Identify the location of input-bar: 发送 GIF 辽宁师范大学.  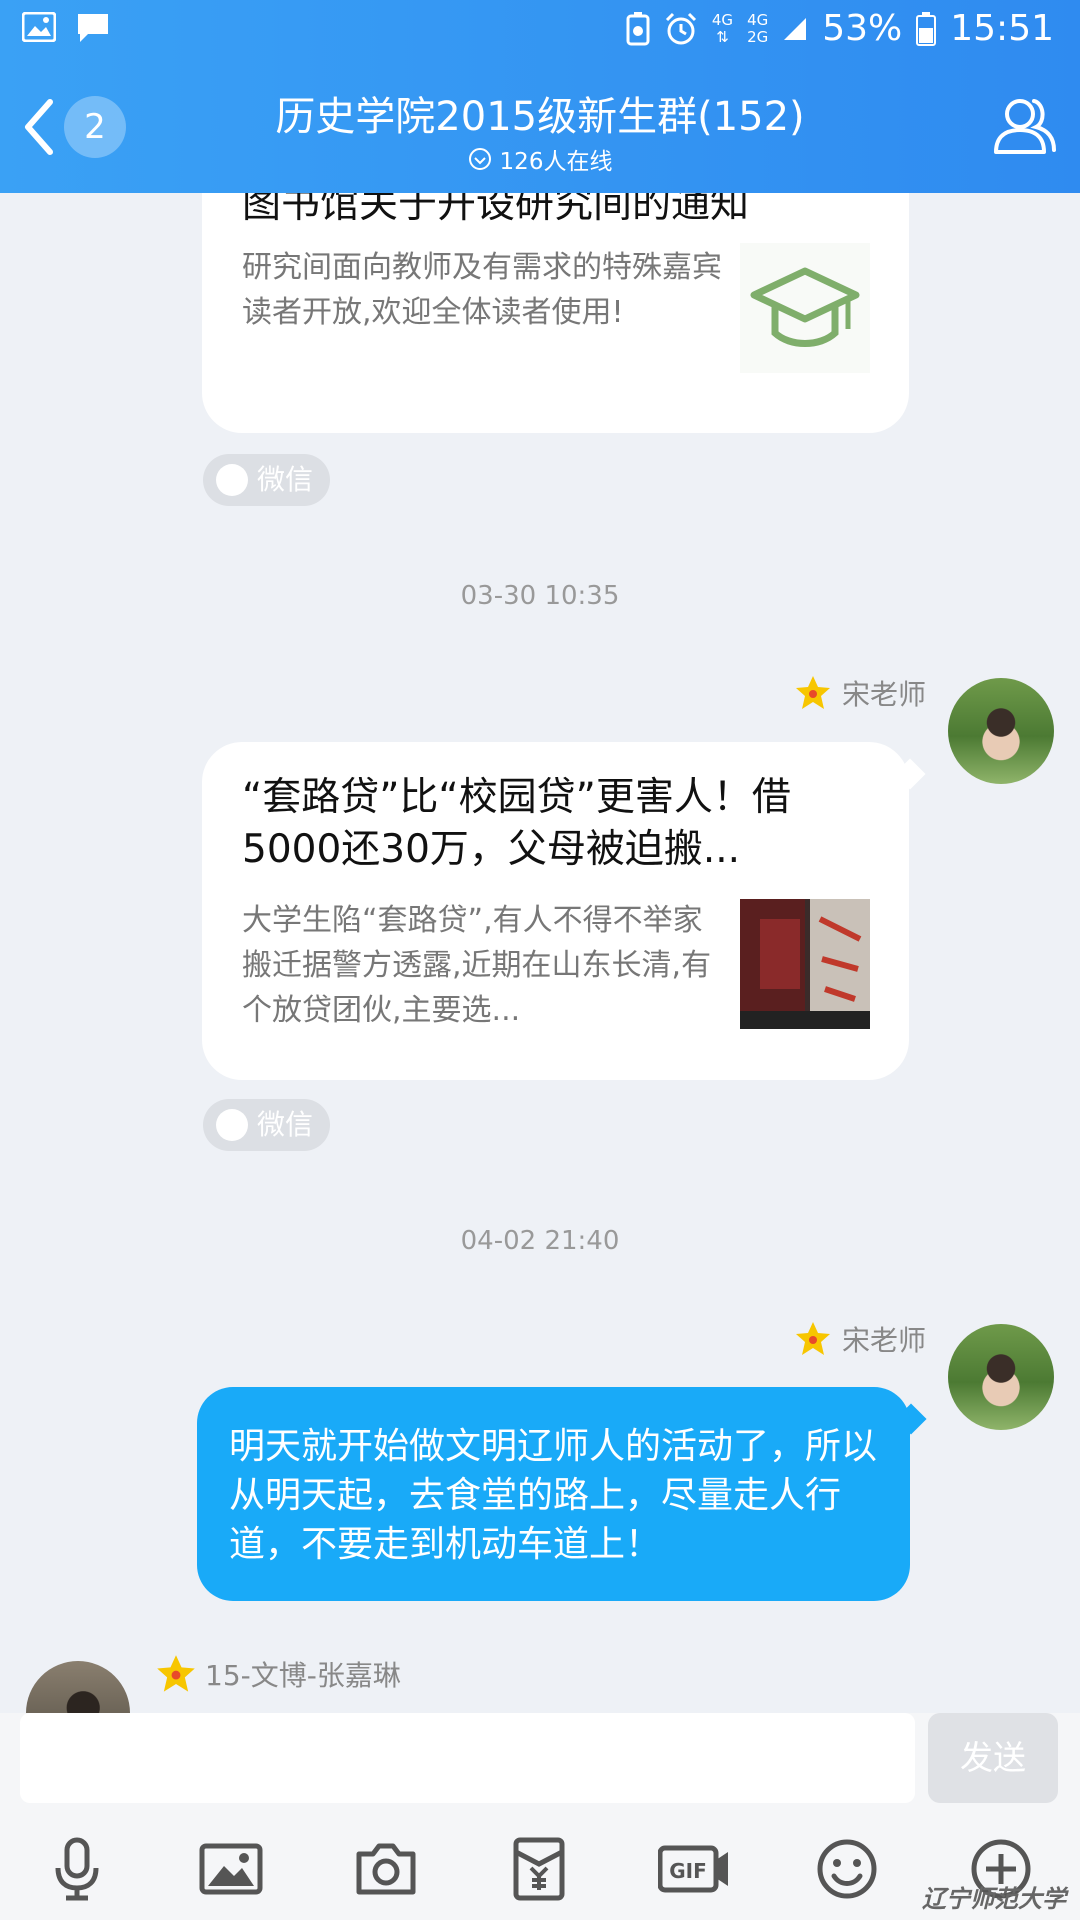
(540, 1816).